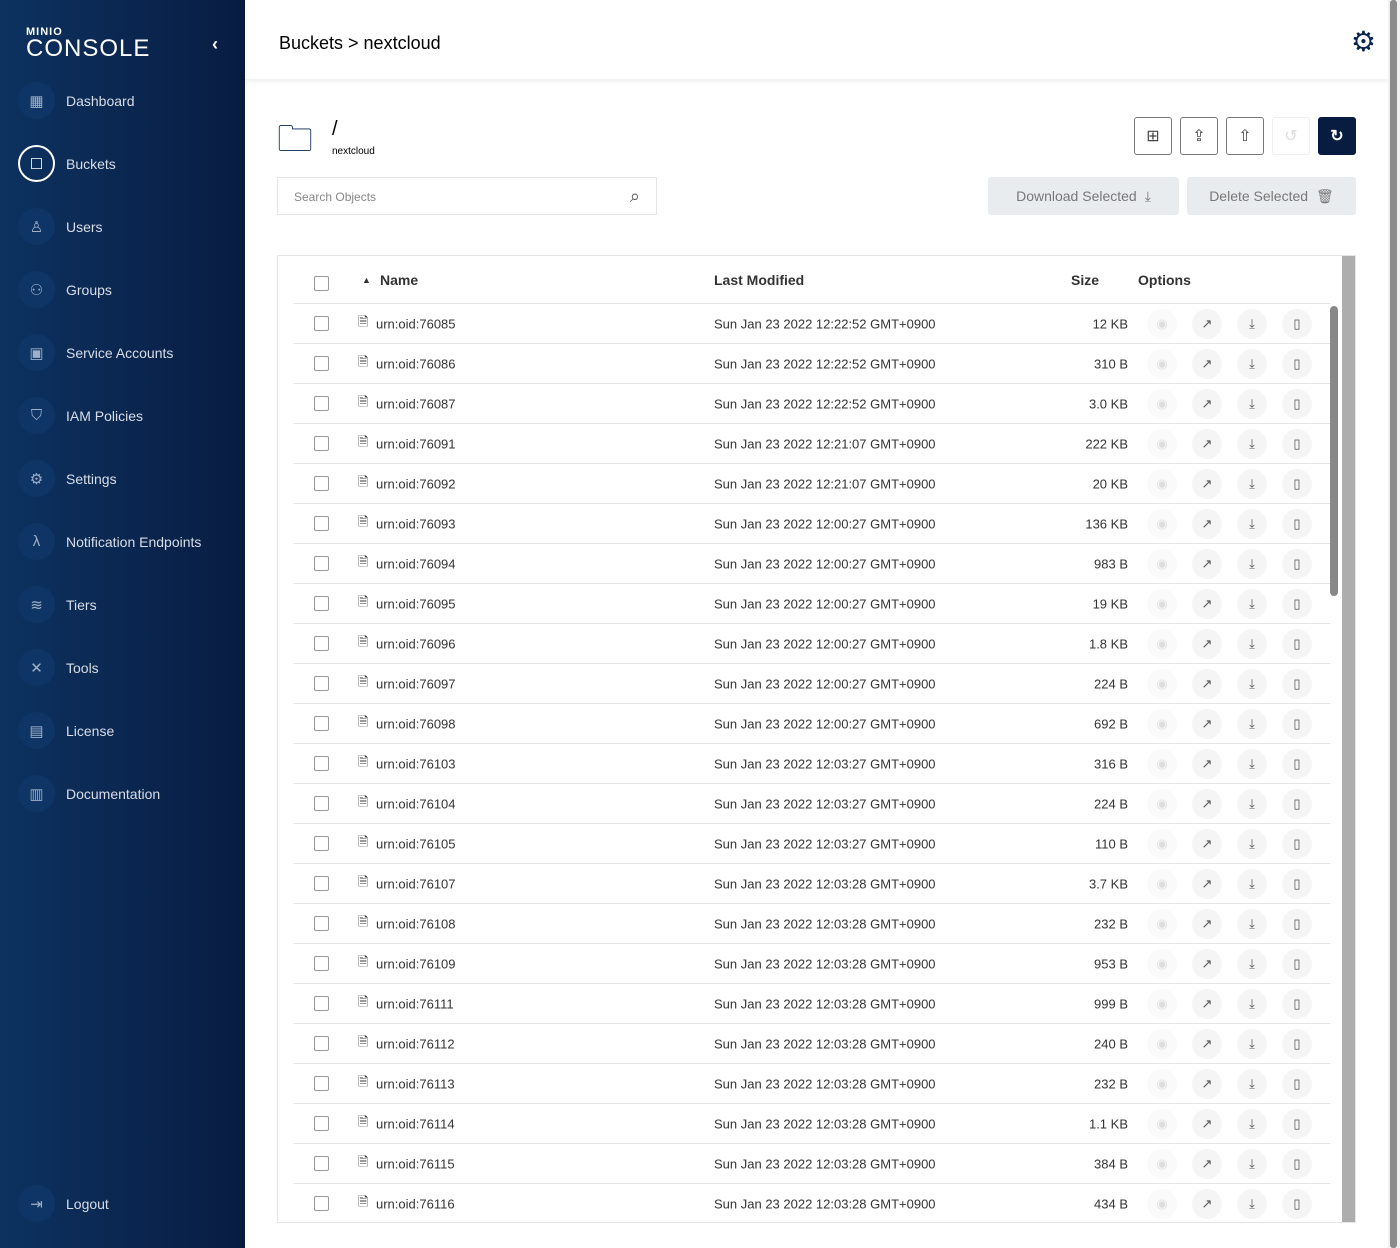  Describe the element at coordinates (415, 1083) in the screenshot. I see `object-name: urn:oid:76113` at that location.